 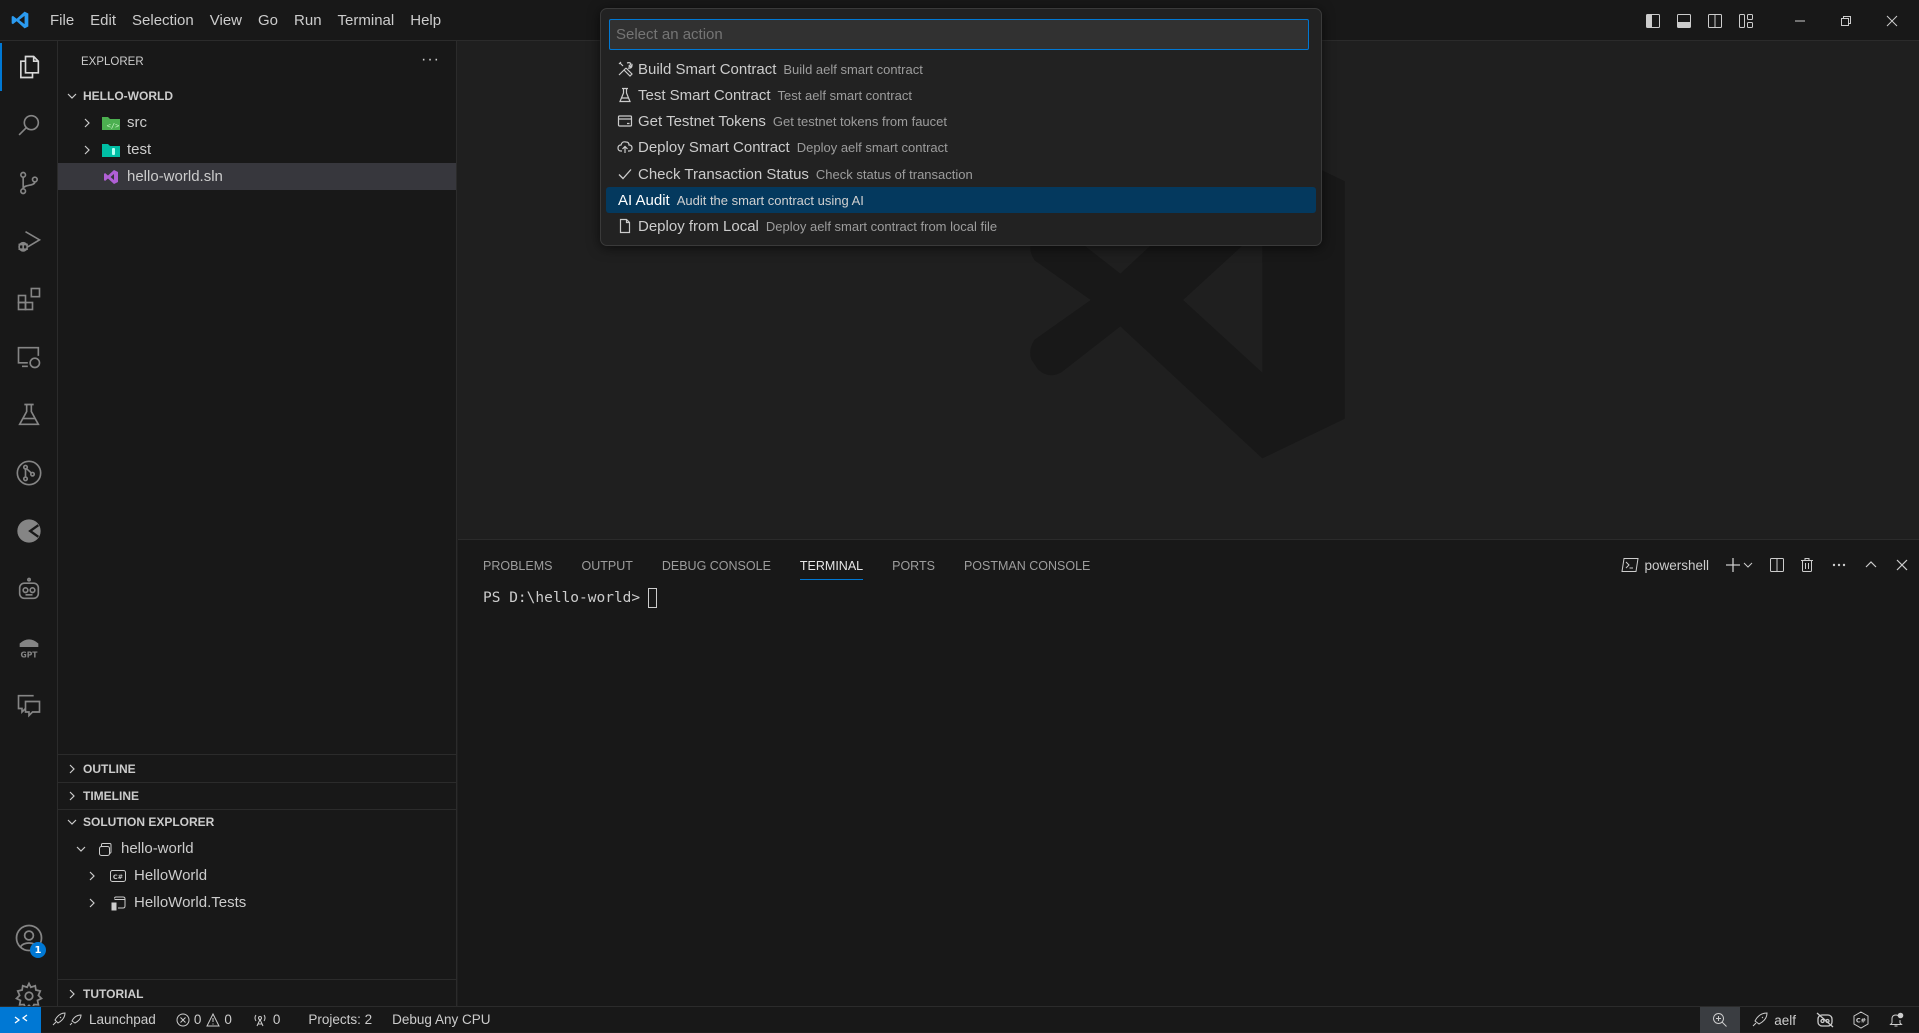 I want to click on notifications-status, so click(x=1896, y=1020).